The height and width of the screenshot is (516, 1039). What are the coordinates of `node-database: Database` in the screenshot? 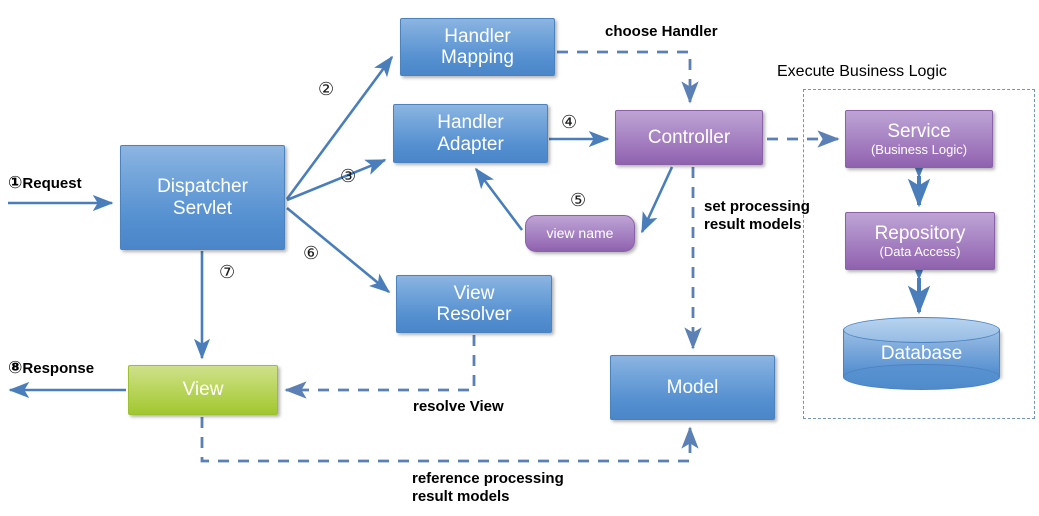 It's located at (921, 353).